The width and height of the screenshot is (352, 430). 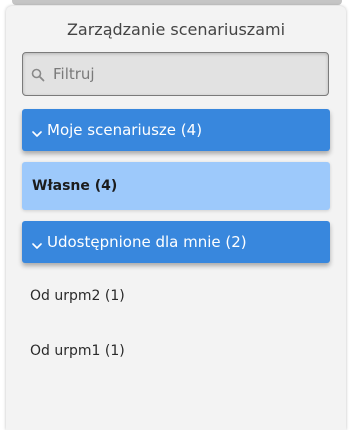 What do you see at coordinates (77, 351) in the screenshot?
I see `list-item-label: Od urpm1 (1)` at bounding box center [77, 351].